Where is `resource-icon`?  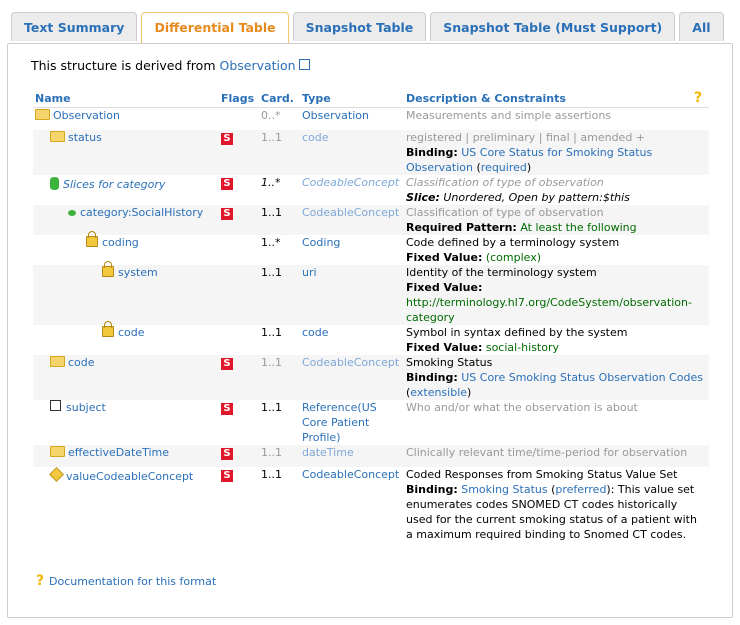 resource-icon is located at coordinates (42, 114).